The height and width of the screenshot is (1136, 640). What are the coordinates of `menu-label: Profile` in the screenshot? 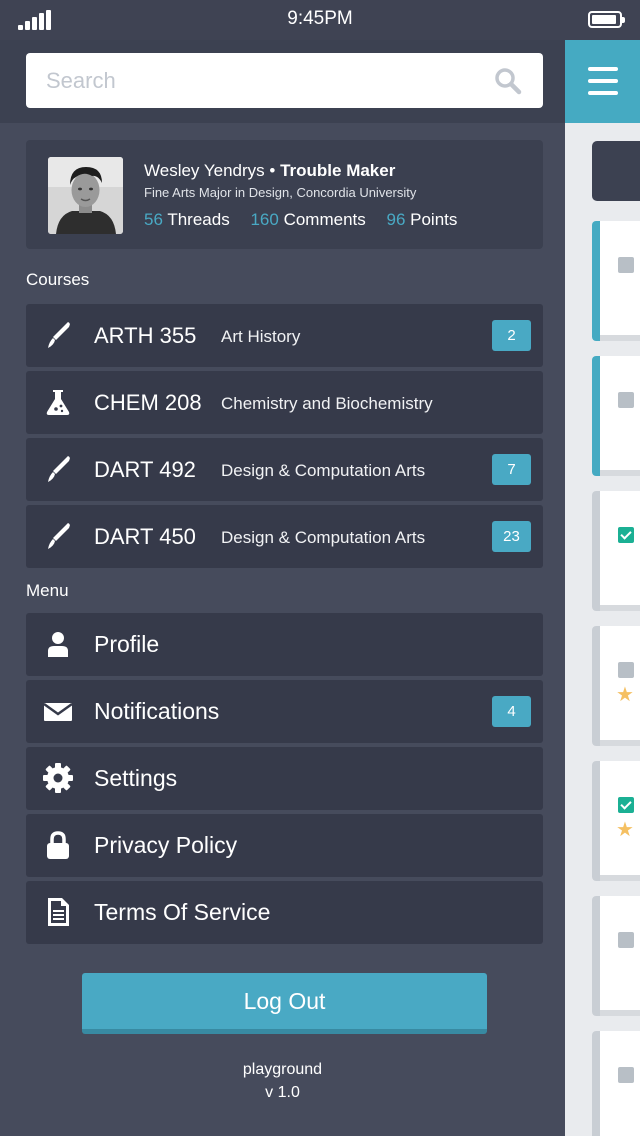 It's located at (127, 644).